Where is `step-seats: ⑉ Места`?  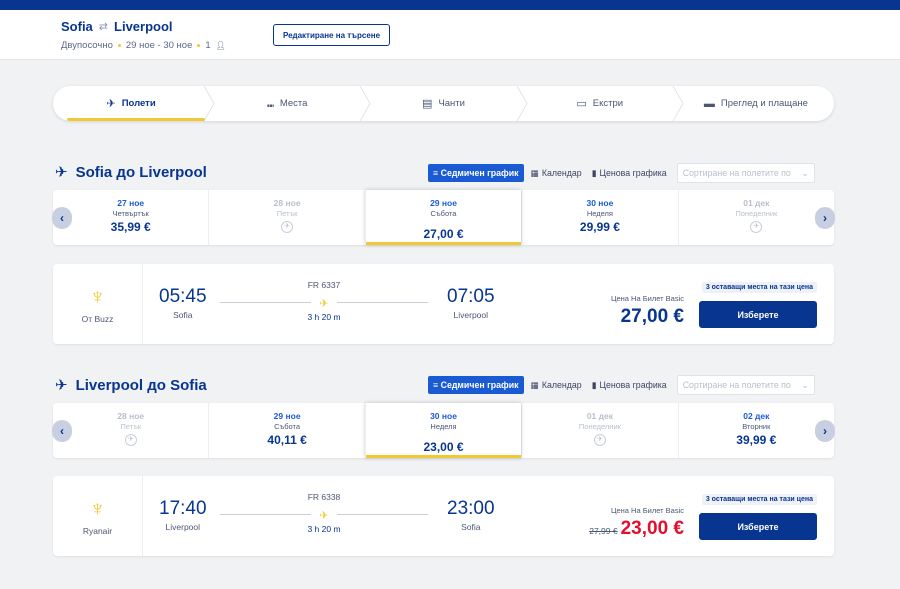
step-seats: ⑉ Места is located at coordinates (290, 103).